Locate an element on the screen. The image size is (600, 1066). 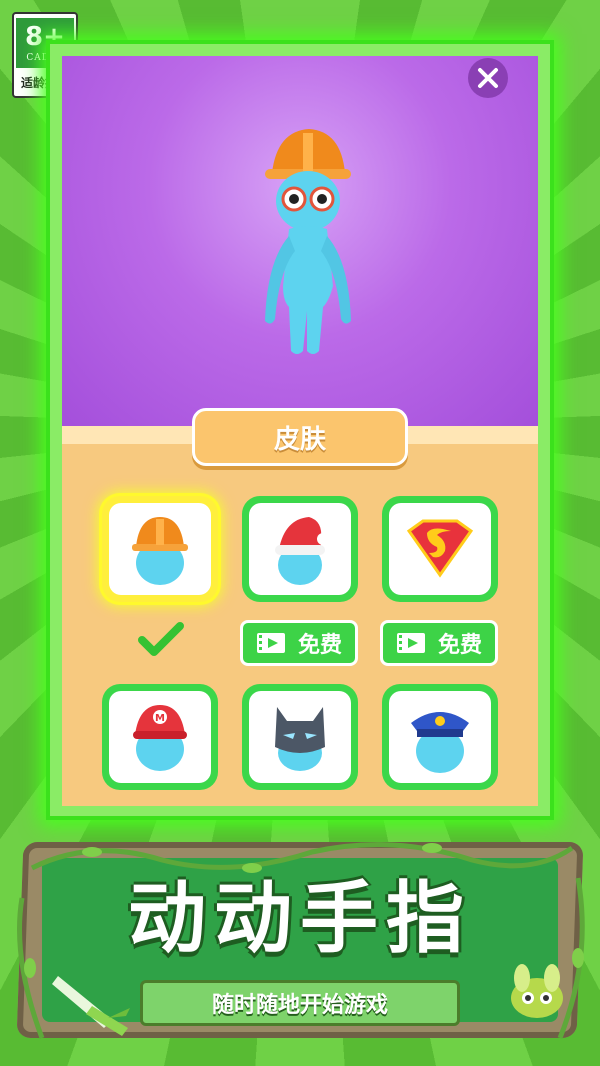
superman-logo-icon is located at coordinates (440, 548).